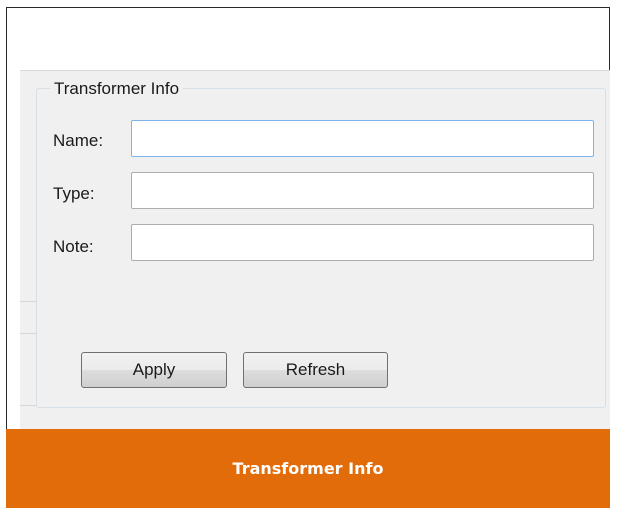 The image size is (618, 508). I want to click on groupbox-title: Transformer Info, so click(117, 89).